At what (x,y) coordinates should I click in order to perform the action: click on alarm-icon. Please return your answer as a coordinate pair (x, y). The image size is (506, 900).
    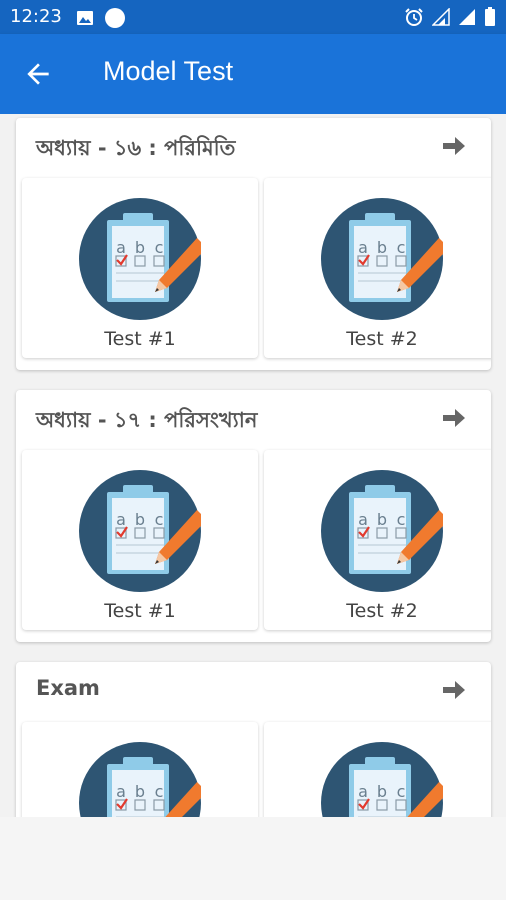
    Looking at the image, I should click on (414, 17).